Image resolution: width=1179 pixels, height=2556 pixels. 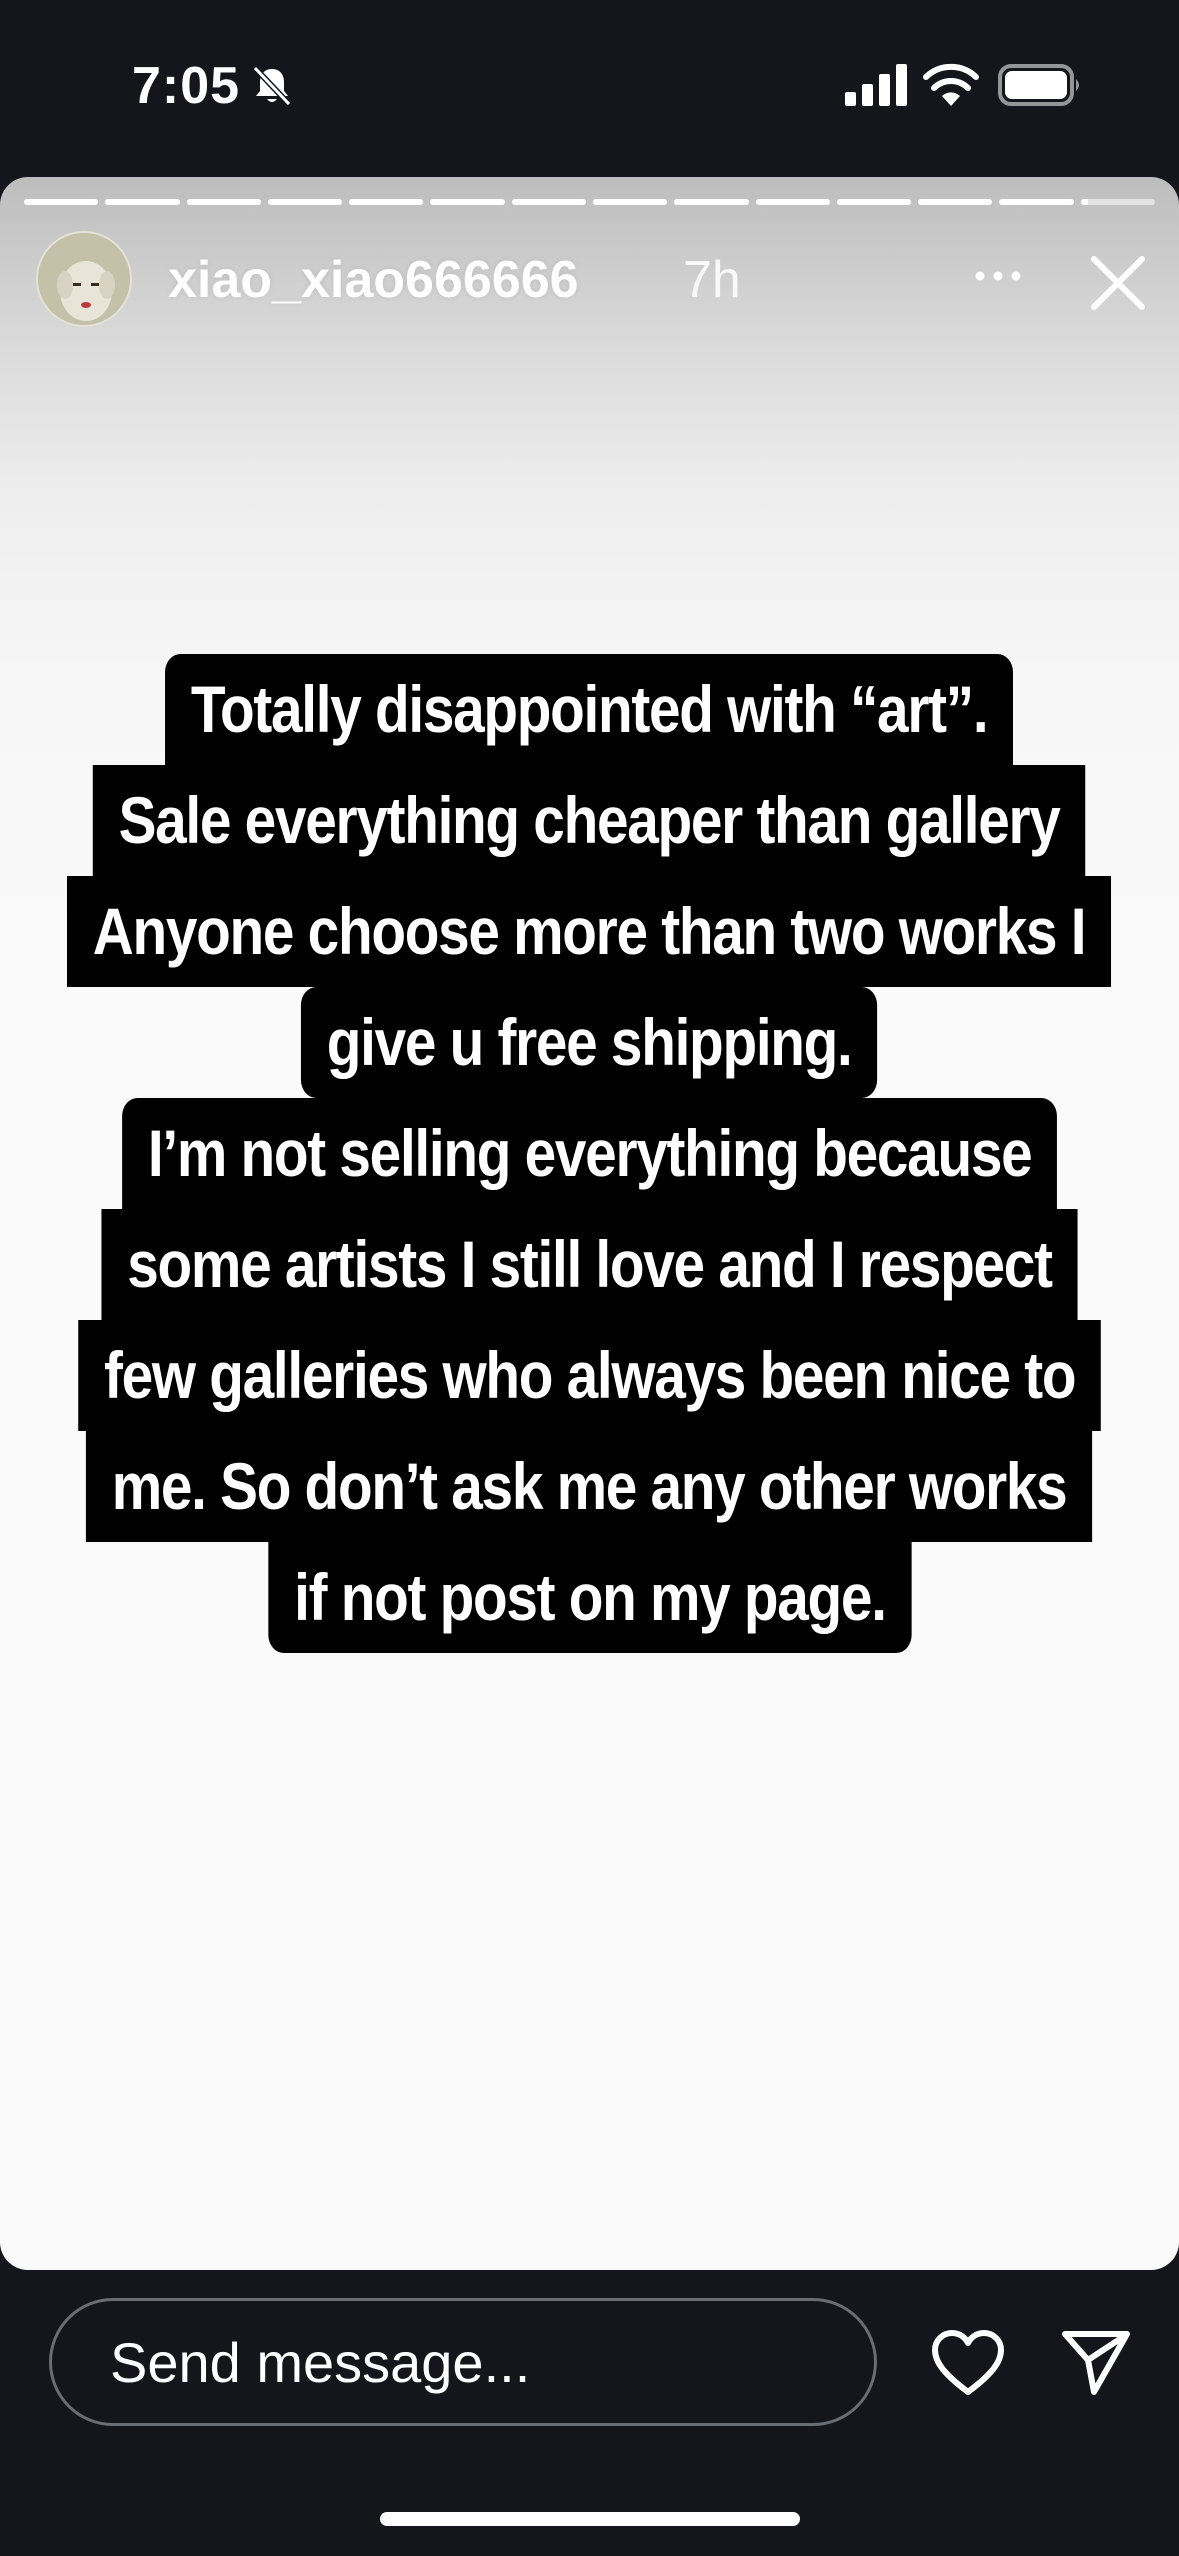 I want to click on more-icon, so click(x=998, y=276).